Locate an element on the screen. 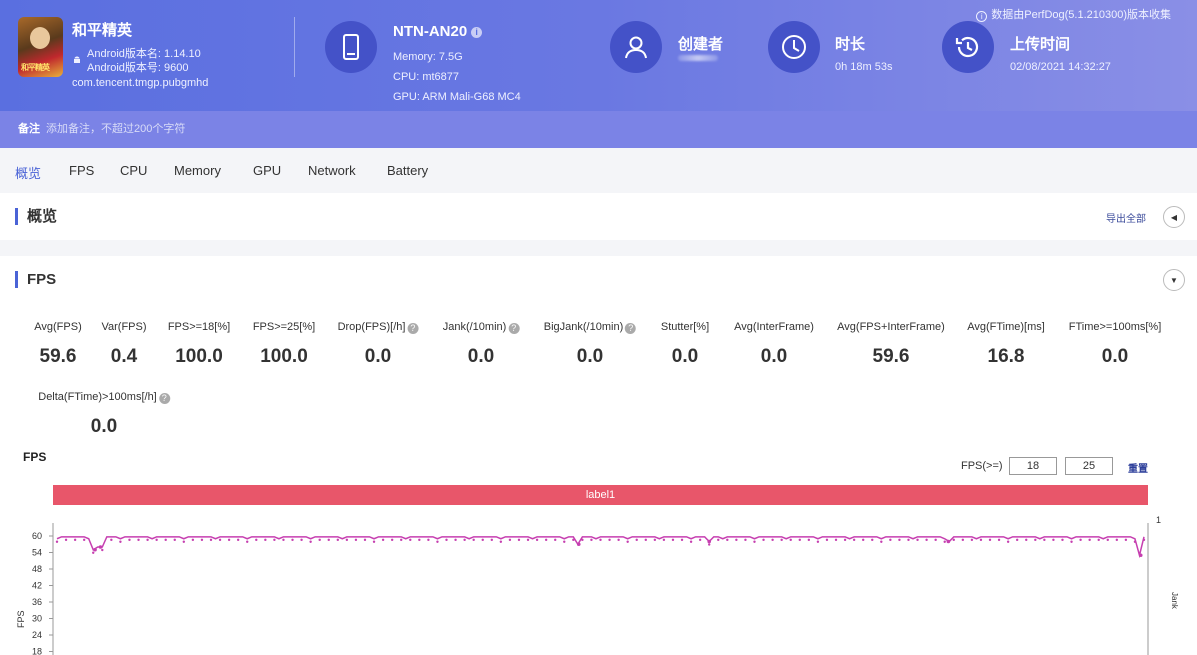 This screenshot has width=1197, height=655. upload-time-value: 02/08/2021 14:32:27 is located at coordinates (1060, 67).